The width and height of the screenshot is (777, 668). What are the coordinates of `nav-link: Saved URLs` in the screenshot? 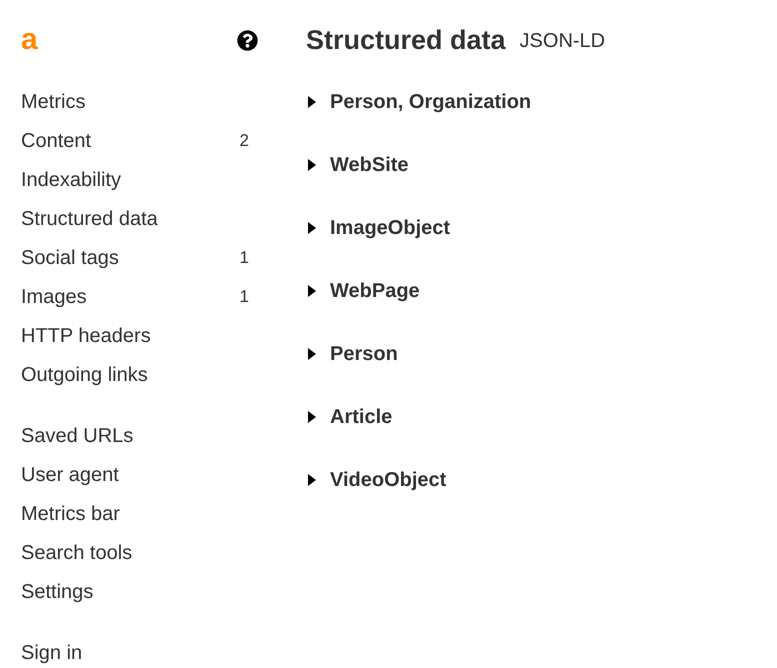 It's located at (139, 436).